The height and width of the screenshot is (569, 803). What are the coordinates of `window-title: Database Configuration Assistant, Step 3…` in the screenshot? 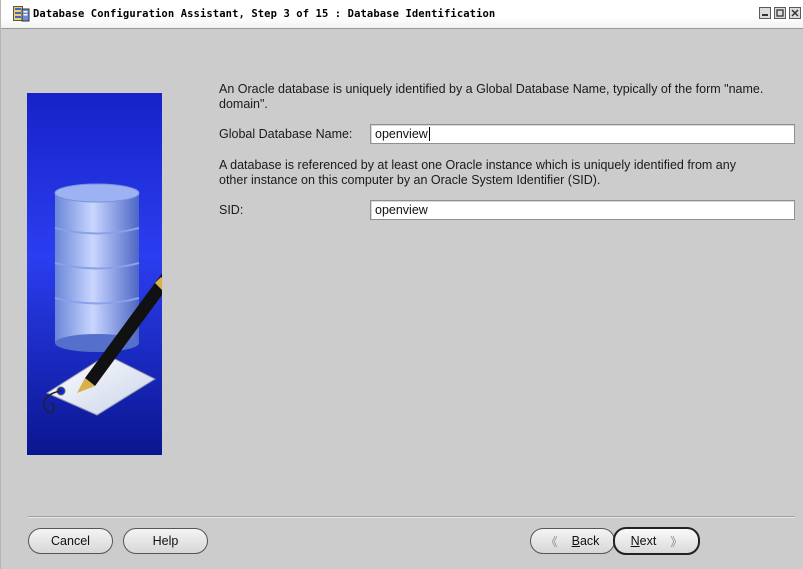 It's located at (264, 14).